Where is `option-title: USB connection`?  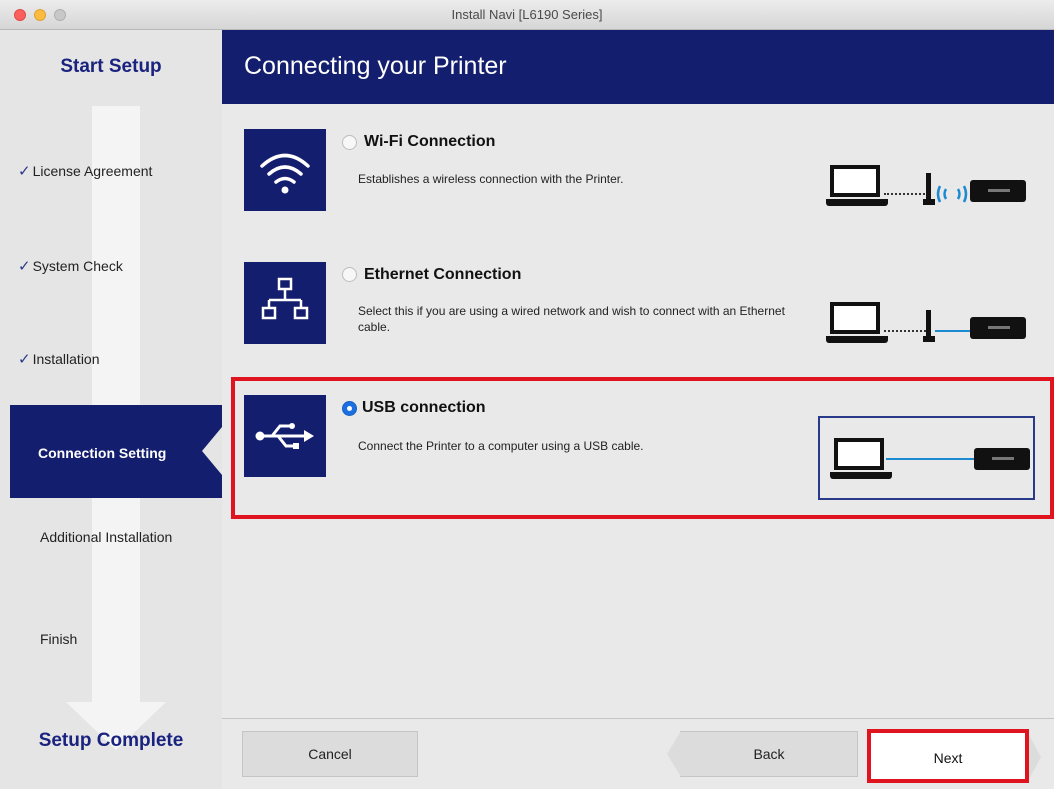
option-title: USB connection is located at coordinates (424, 407).